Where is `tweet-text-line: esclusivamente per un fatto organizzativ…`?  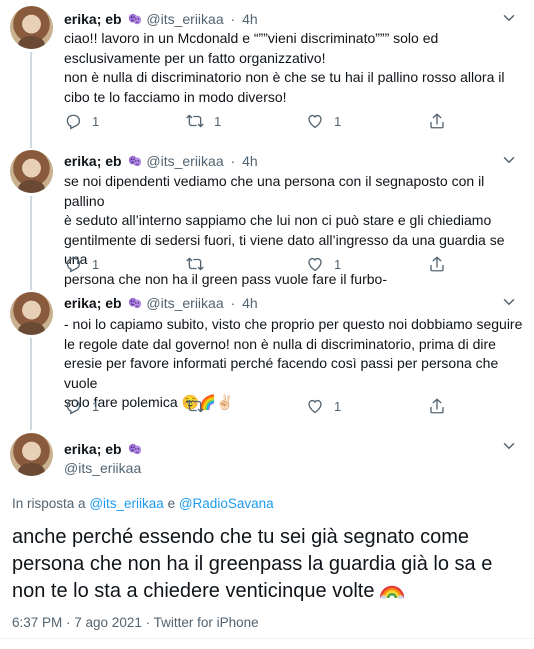
tweet-text-line: esclusivamente per un fatto organizzativ… is located at coordinates (195, 57).